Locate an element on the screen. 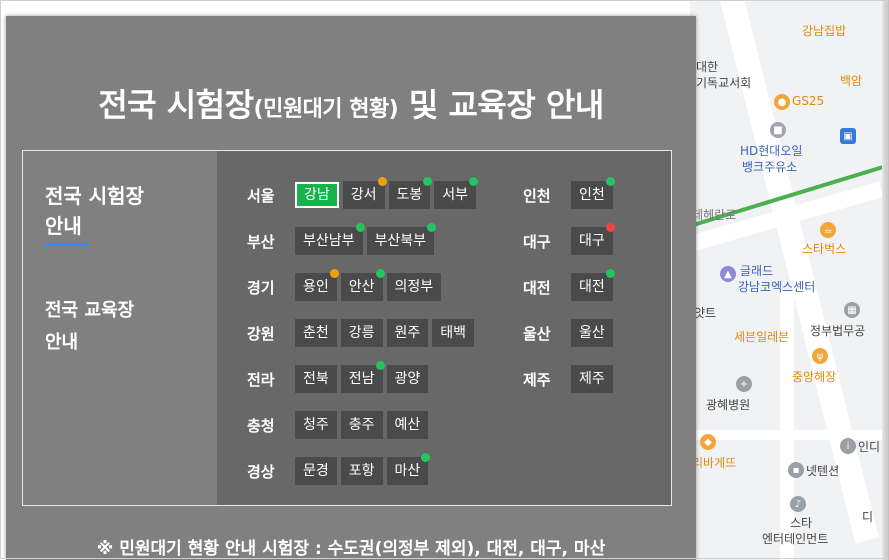 This screenshot has height=560, width=889. map-label: 얏트 is located at coordinates (705, 312).